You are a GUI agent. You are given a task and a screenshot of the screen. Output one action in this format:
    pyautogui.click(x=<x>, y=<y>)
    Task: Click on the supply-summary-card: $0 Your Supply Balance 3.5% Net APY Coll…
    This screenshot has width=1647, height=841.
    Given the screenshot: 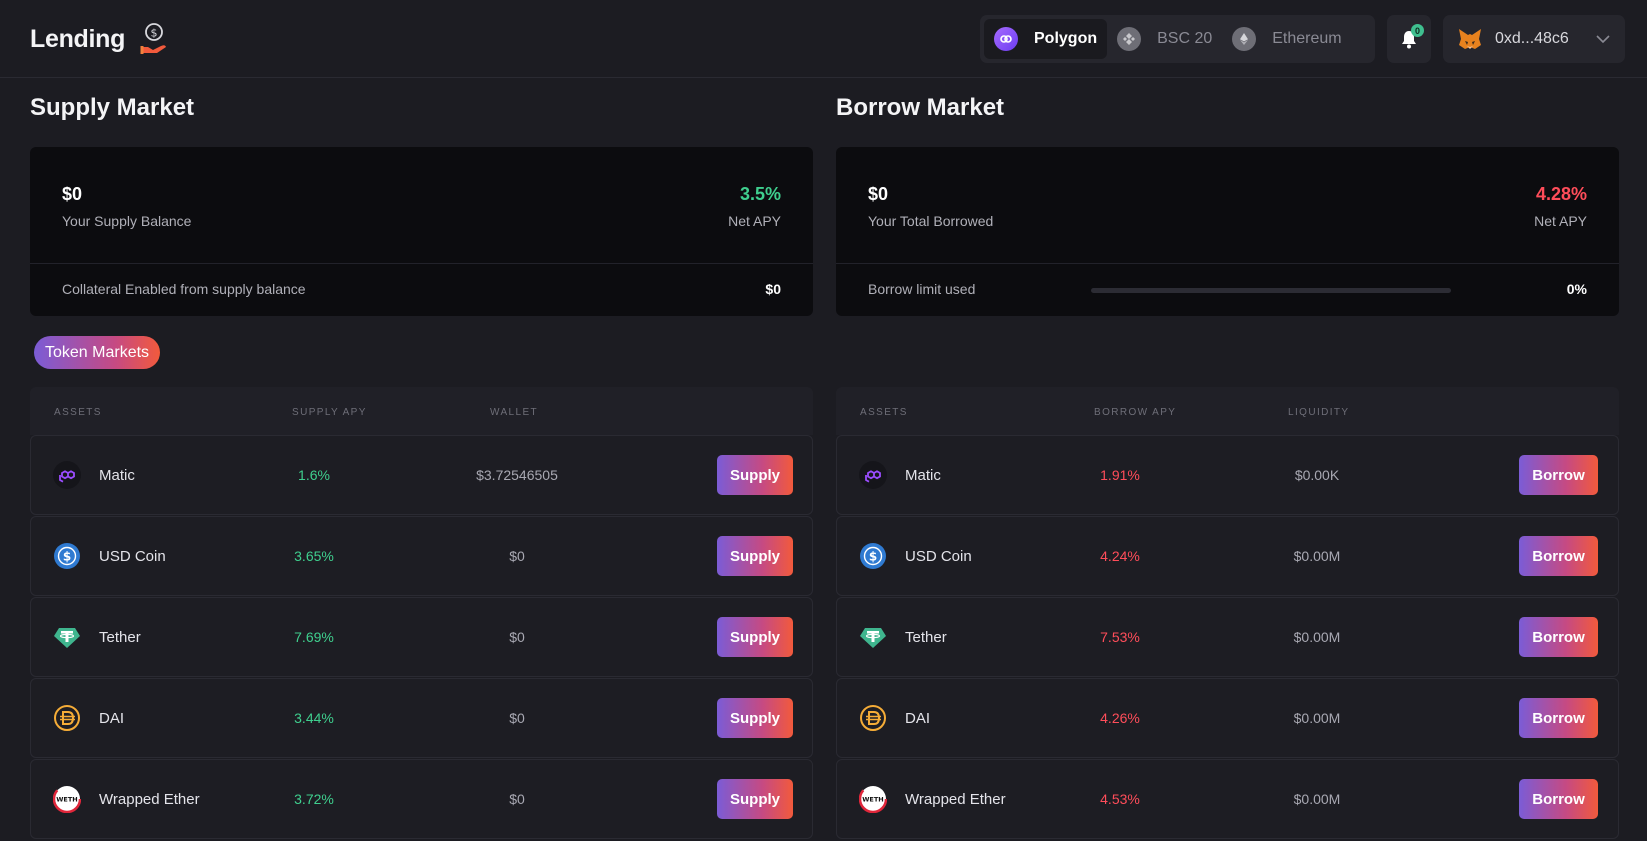 What is the action you would take?
    pyautogui.click(x=421, y=231)
    